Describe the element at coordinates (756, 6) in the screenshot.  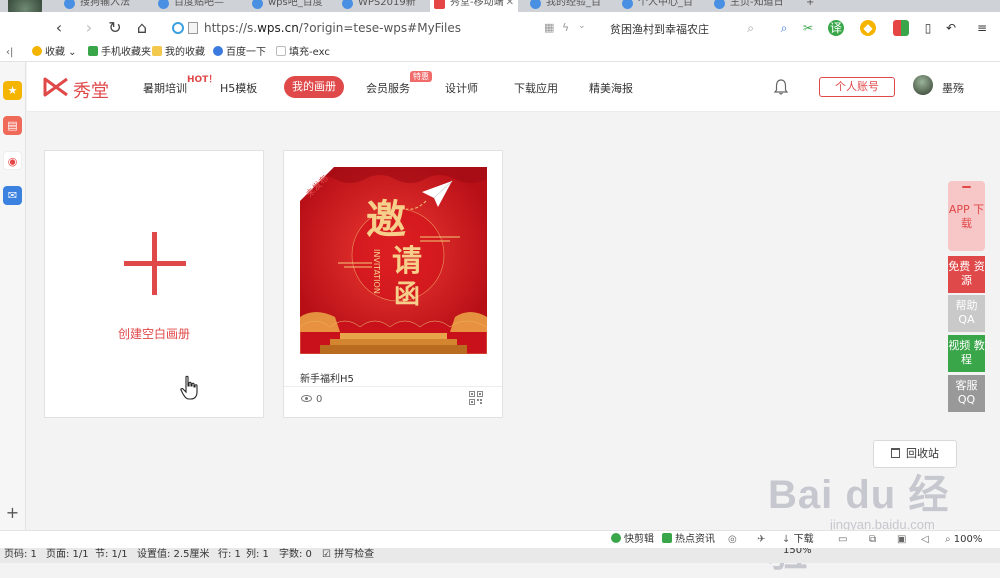
I see `browser-tab: 主页-知道日` at that location.